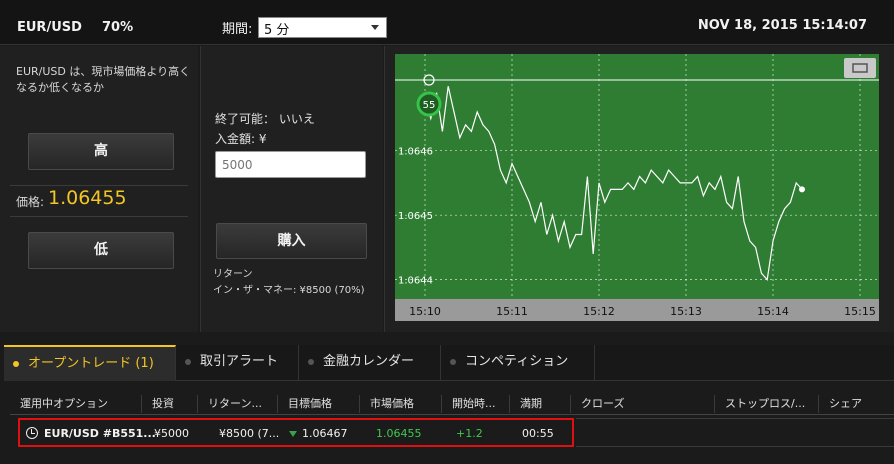 This screenshot has width=894, height=464. I want to click on countdown-label: 55, so click(429, 105).